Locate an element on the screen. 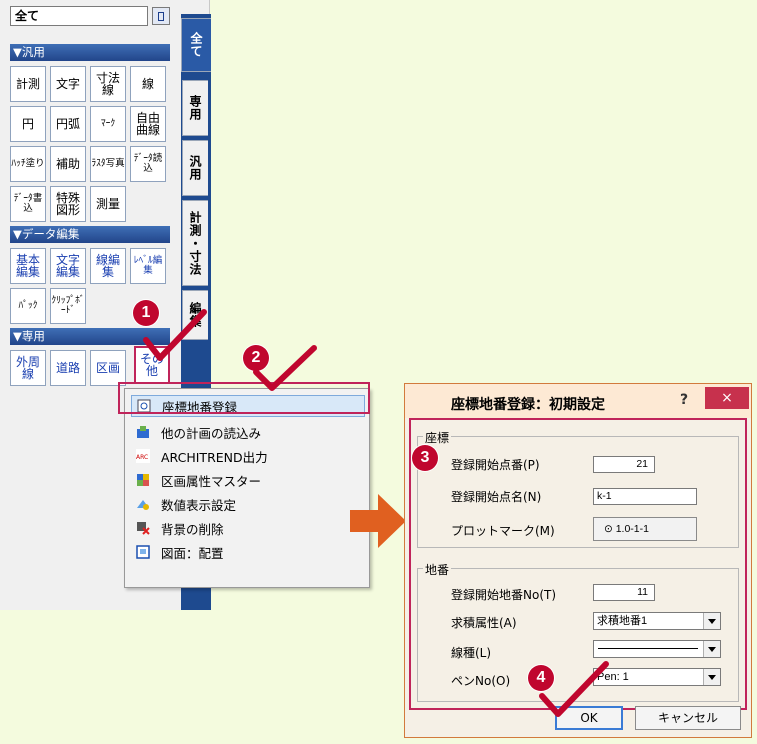 This screenshot has height=744, width=757. dialog-titlebar: 座標地番登録：初期設定 ? × is located at coordinates (578, 401).